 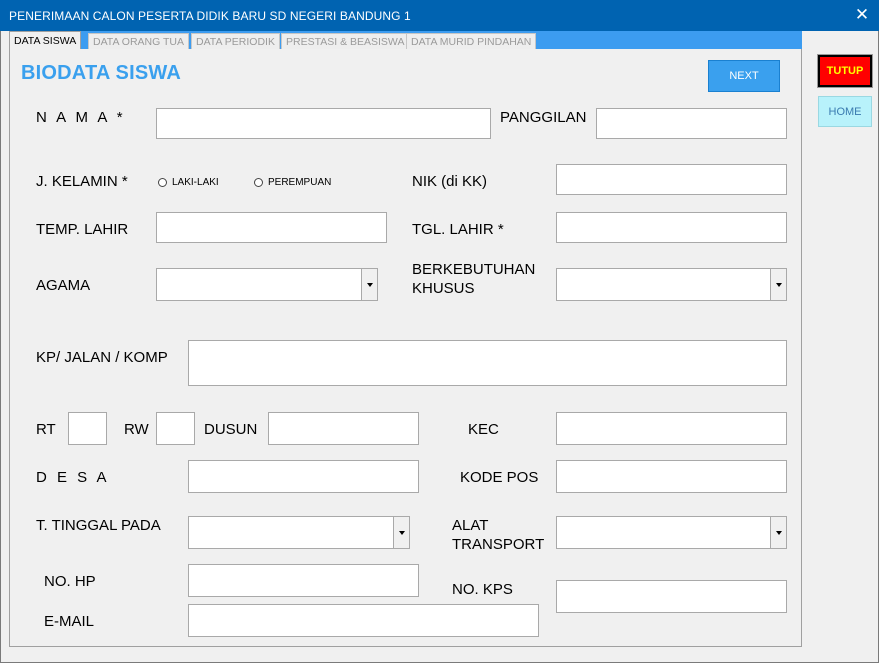 What do you see at coordinates (671, 227) in the screenshot?
I see `tanggal-lahir-input` at bounding box center [671, 227].